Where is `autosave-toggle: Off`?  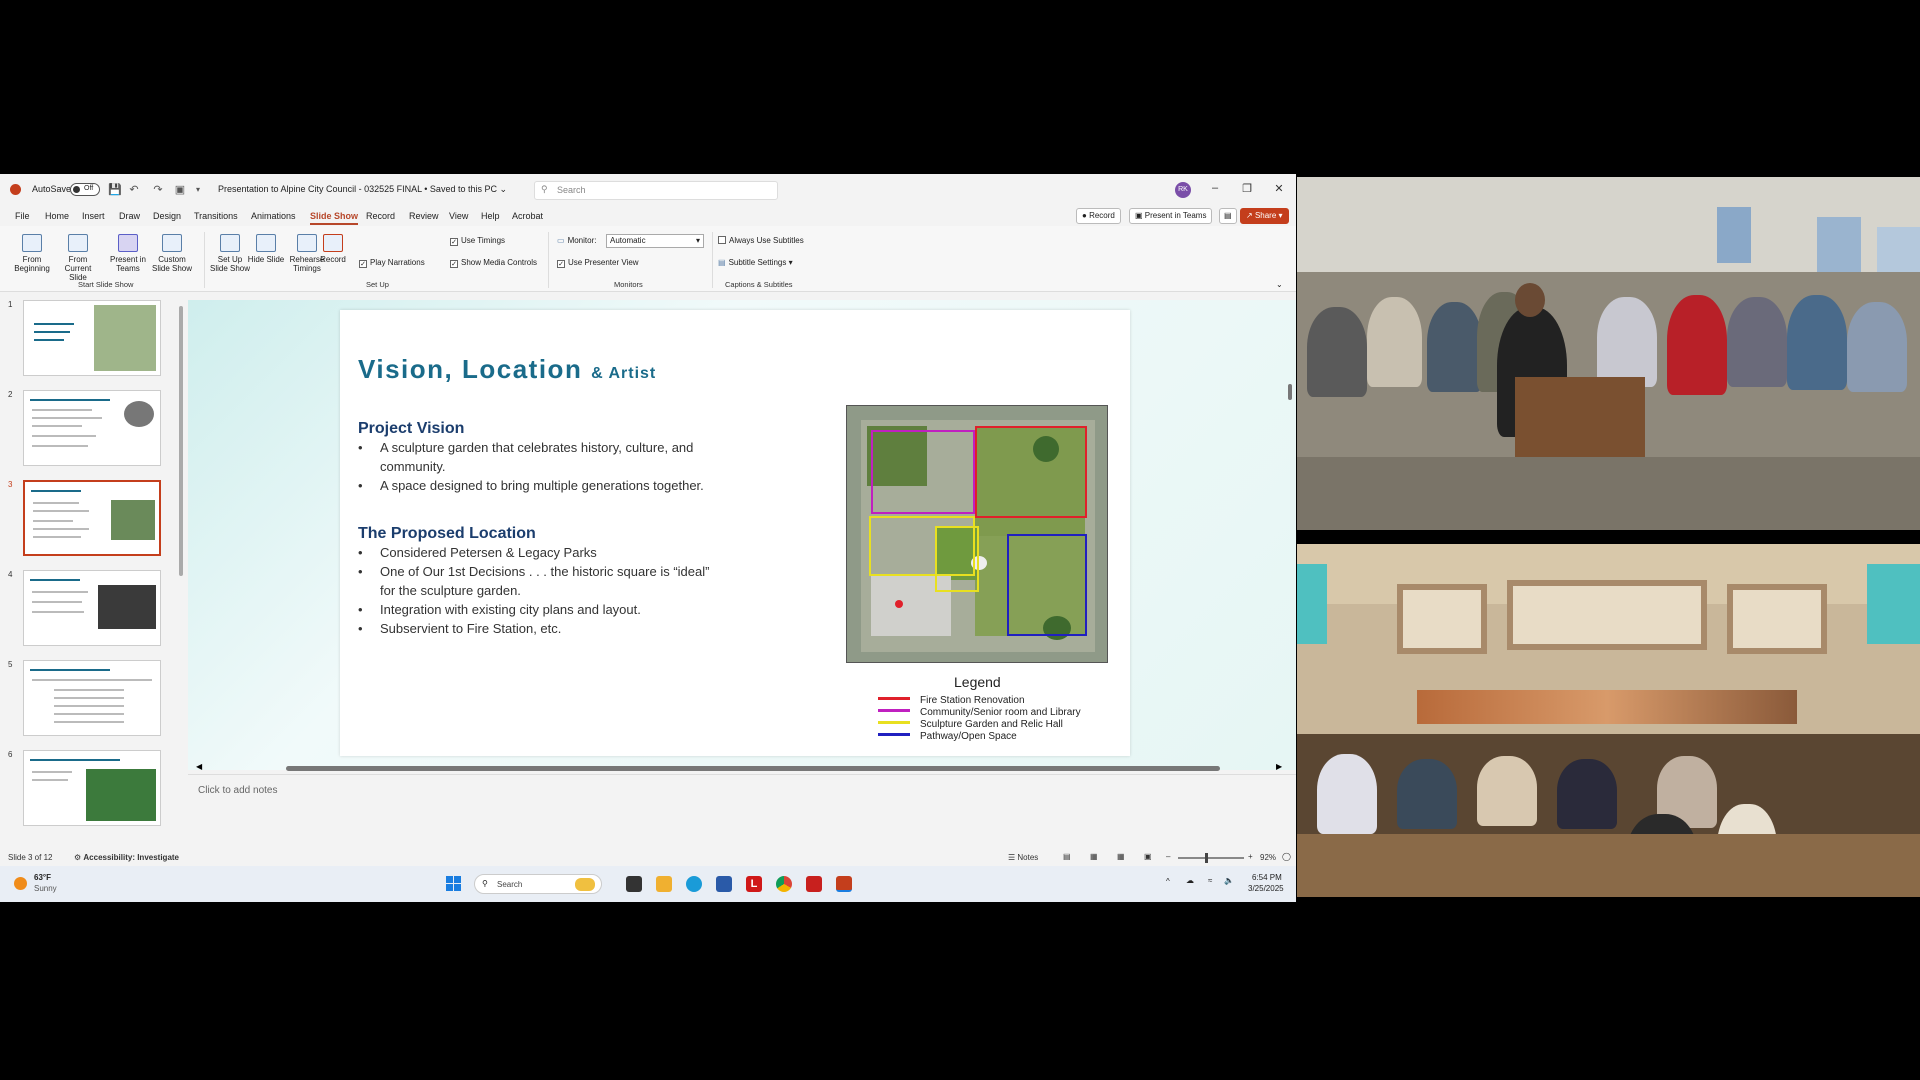
autosave-toggle: Off is located at coordinates (85, 189).